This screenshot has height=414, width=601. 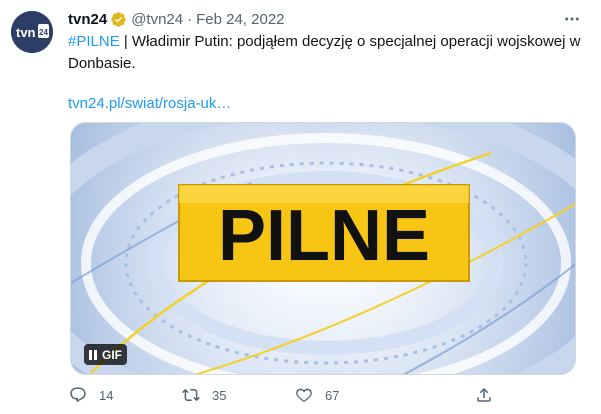 I want to click on banner-text: PILNE, so click(x=324, y=236).